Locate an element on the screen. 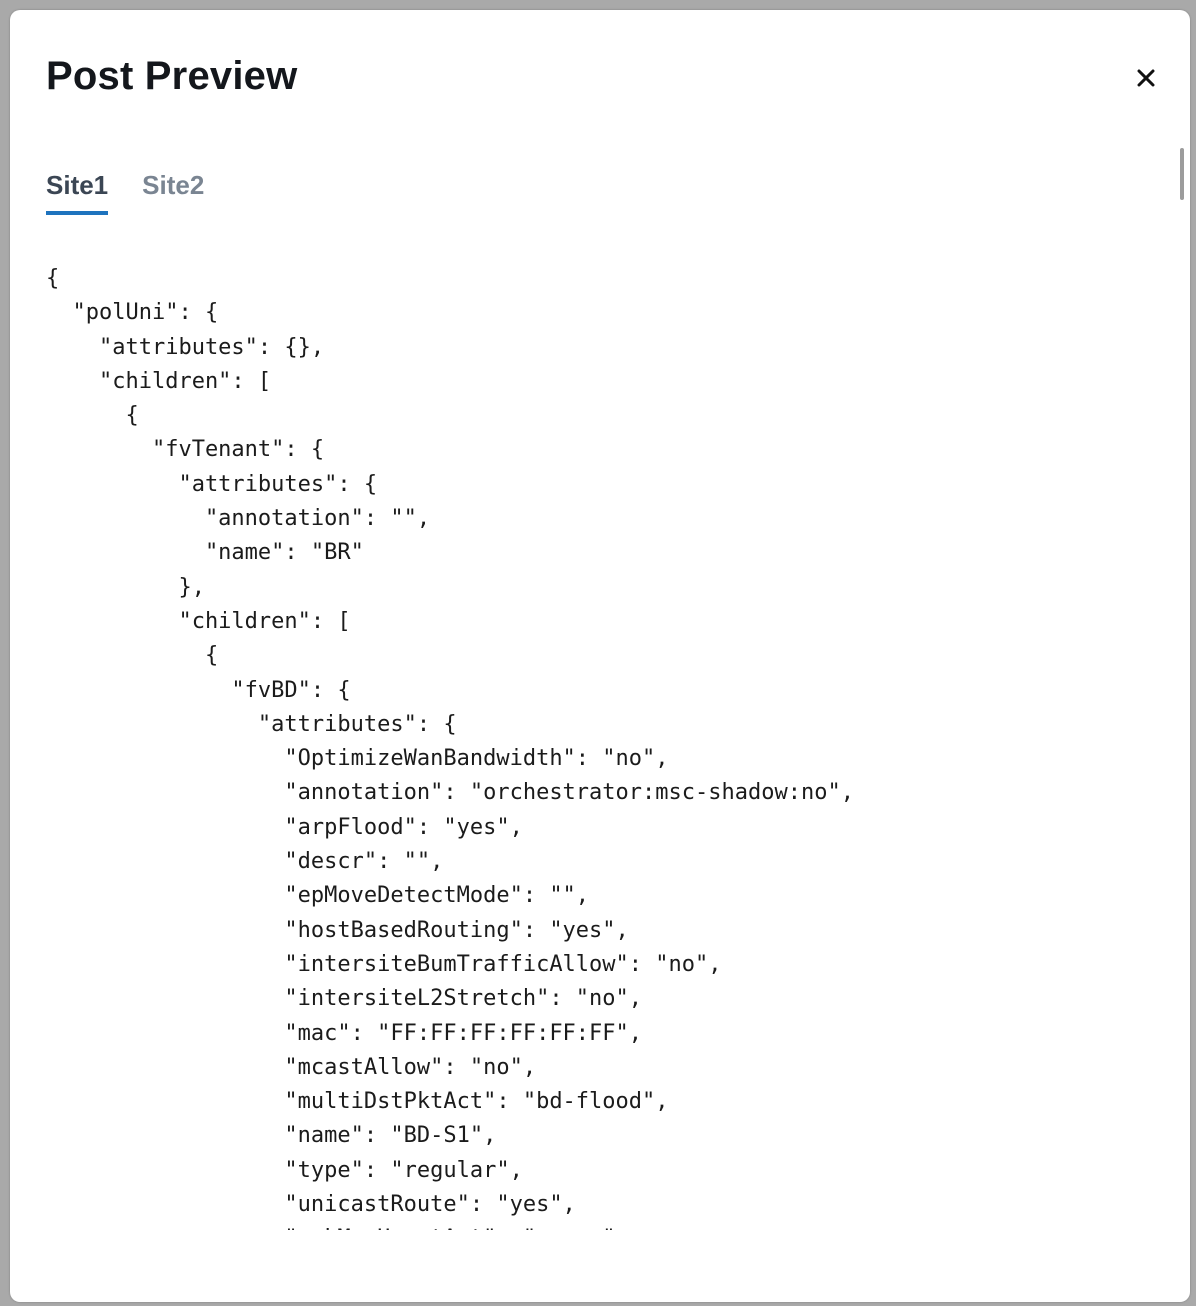  close-button is located at coordinates (1146, 78).